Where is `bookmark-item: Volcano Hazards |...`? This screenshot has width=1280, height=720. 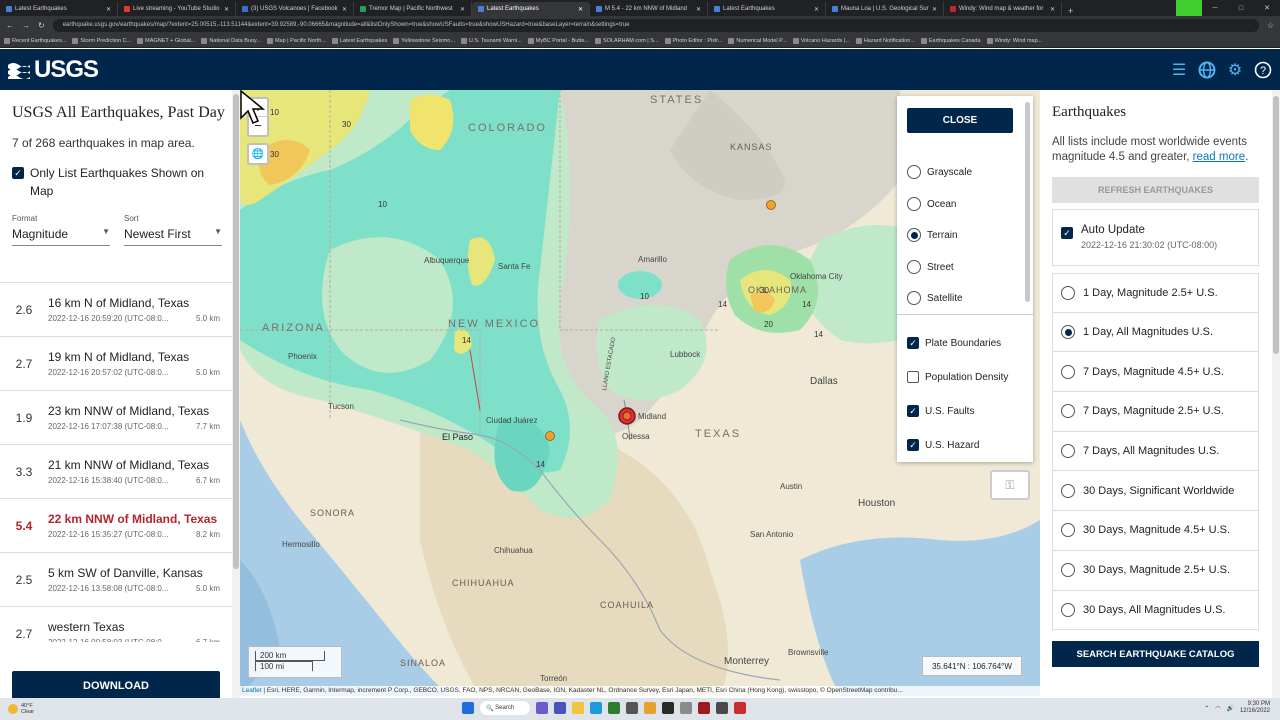
bookmark-item: Volcano Hazards |... is located at coordinates (821, 40).